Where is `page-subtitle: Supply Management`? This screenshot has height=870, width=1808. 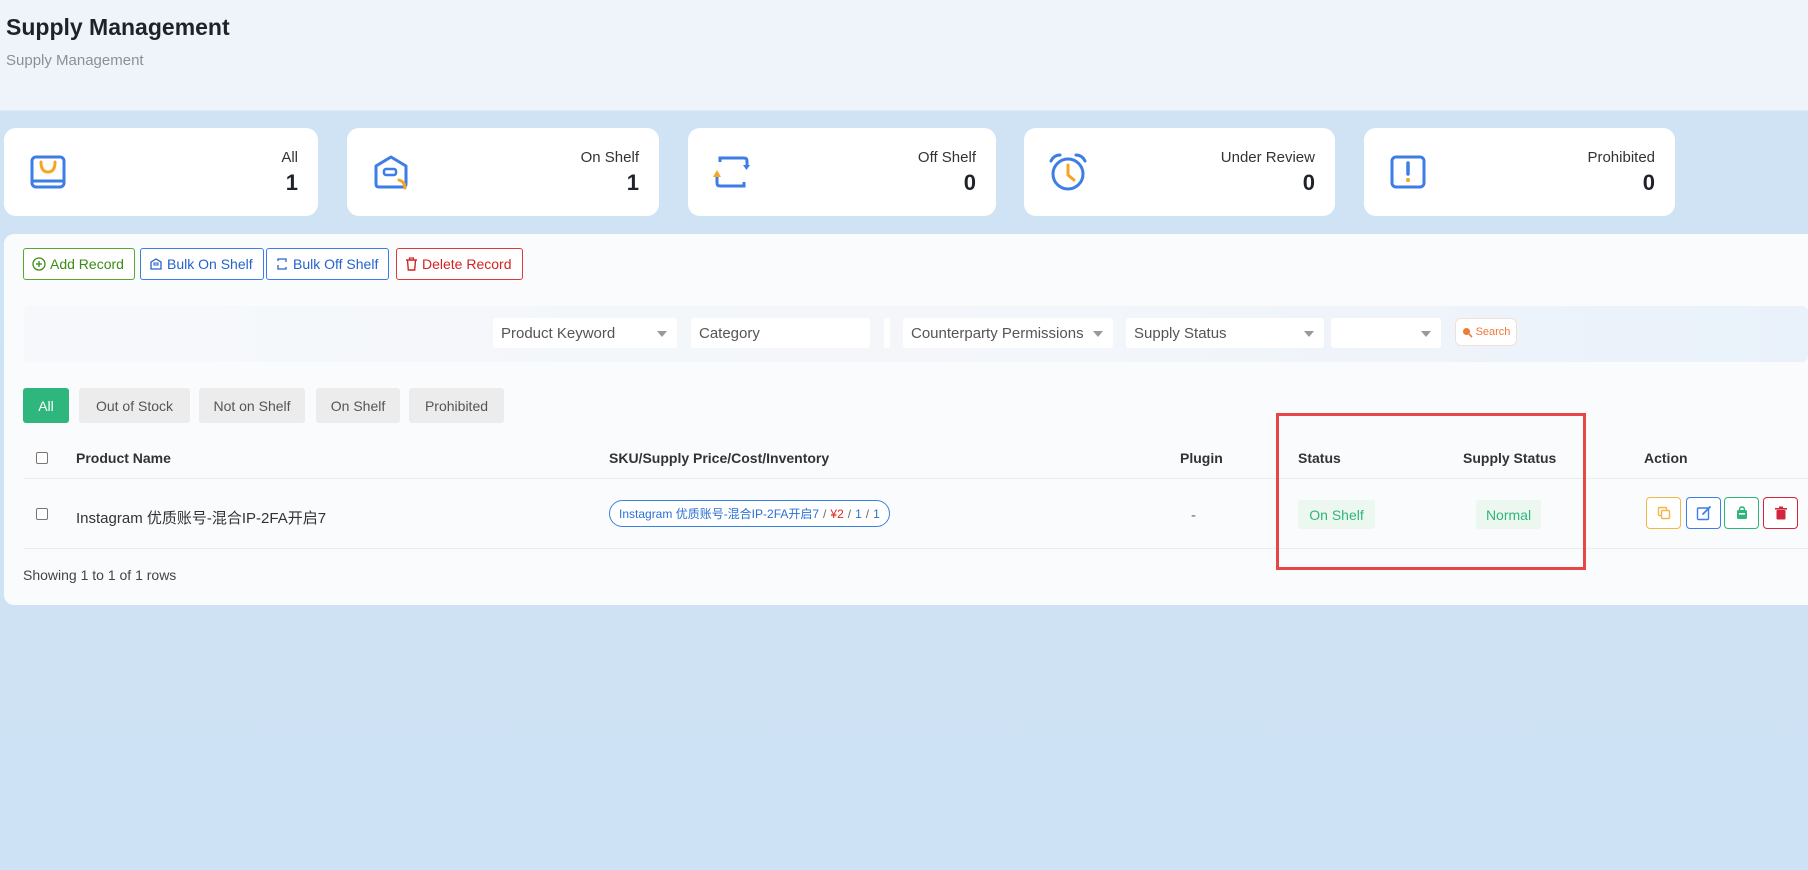
page-subtitle: Supply Management is located at coordinates (75, 60).